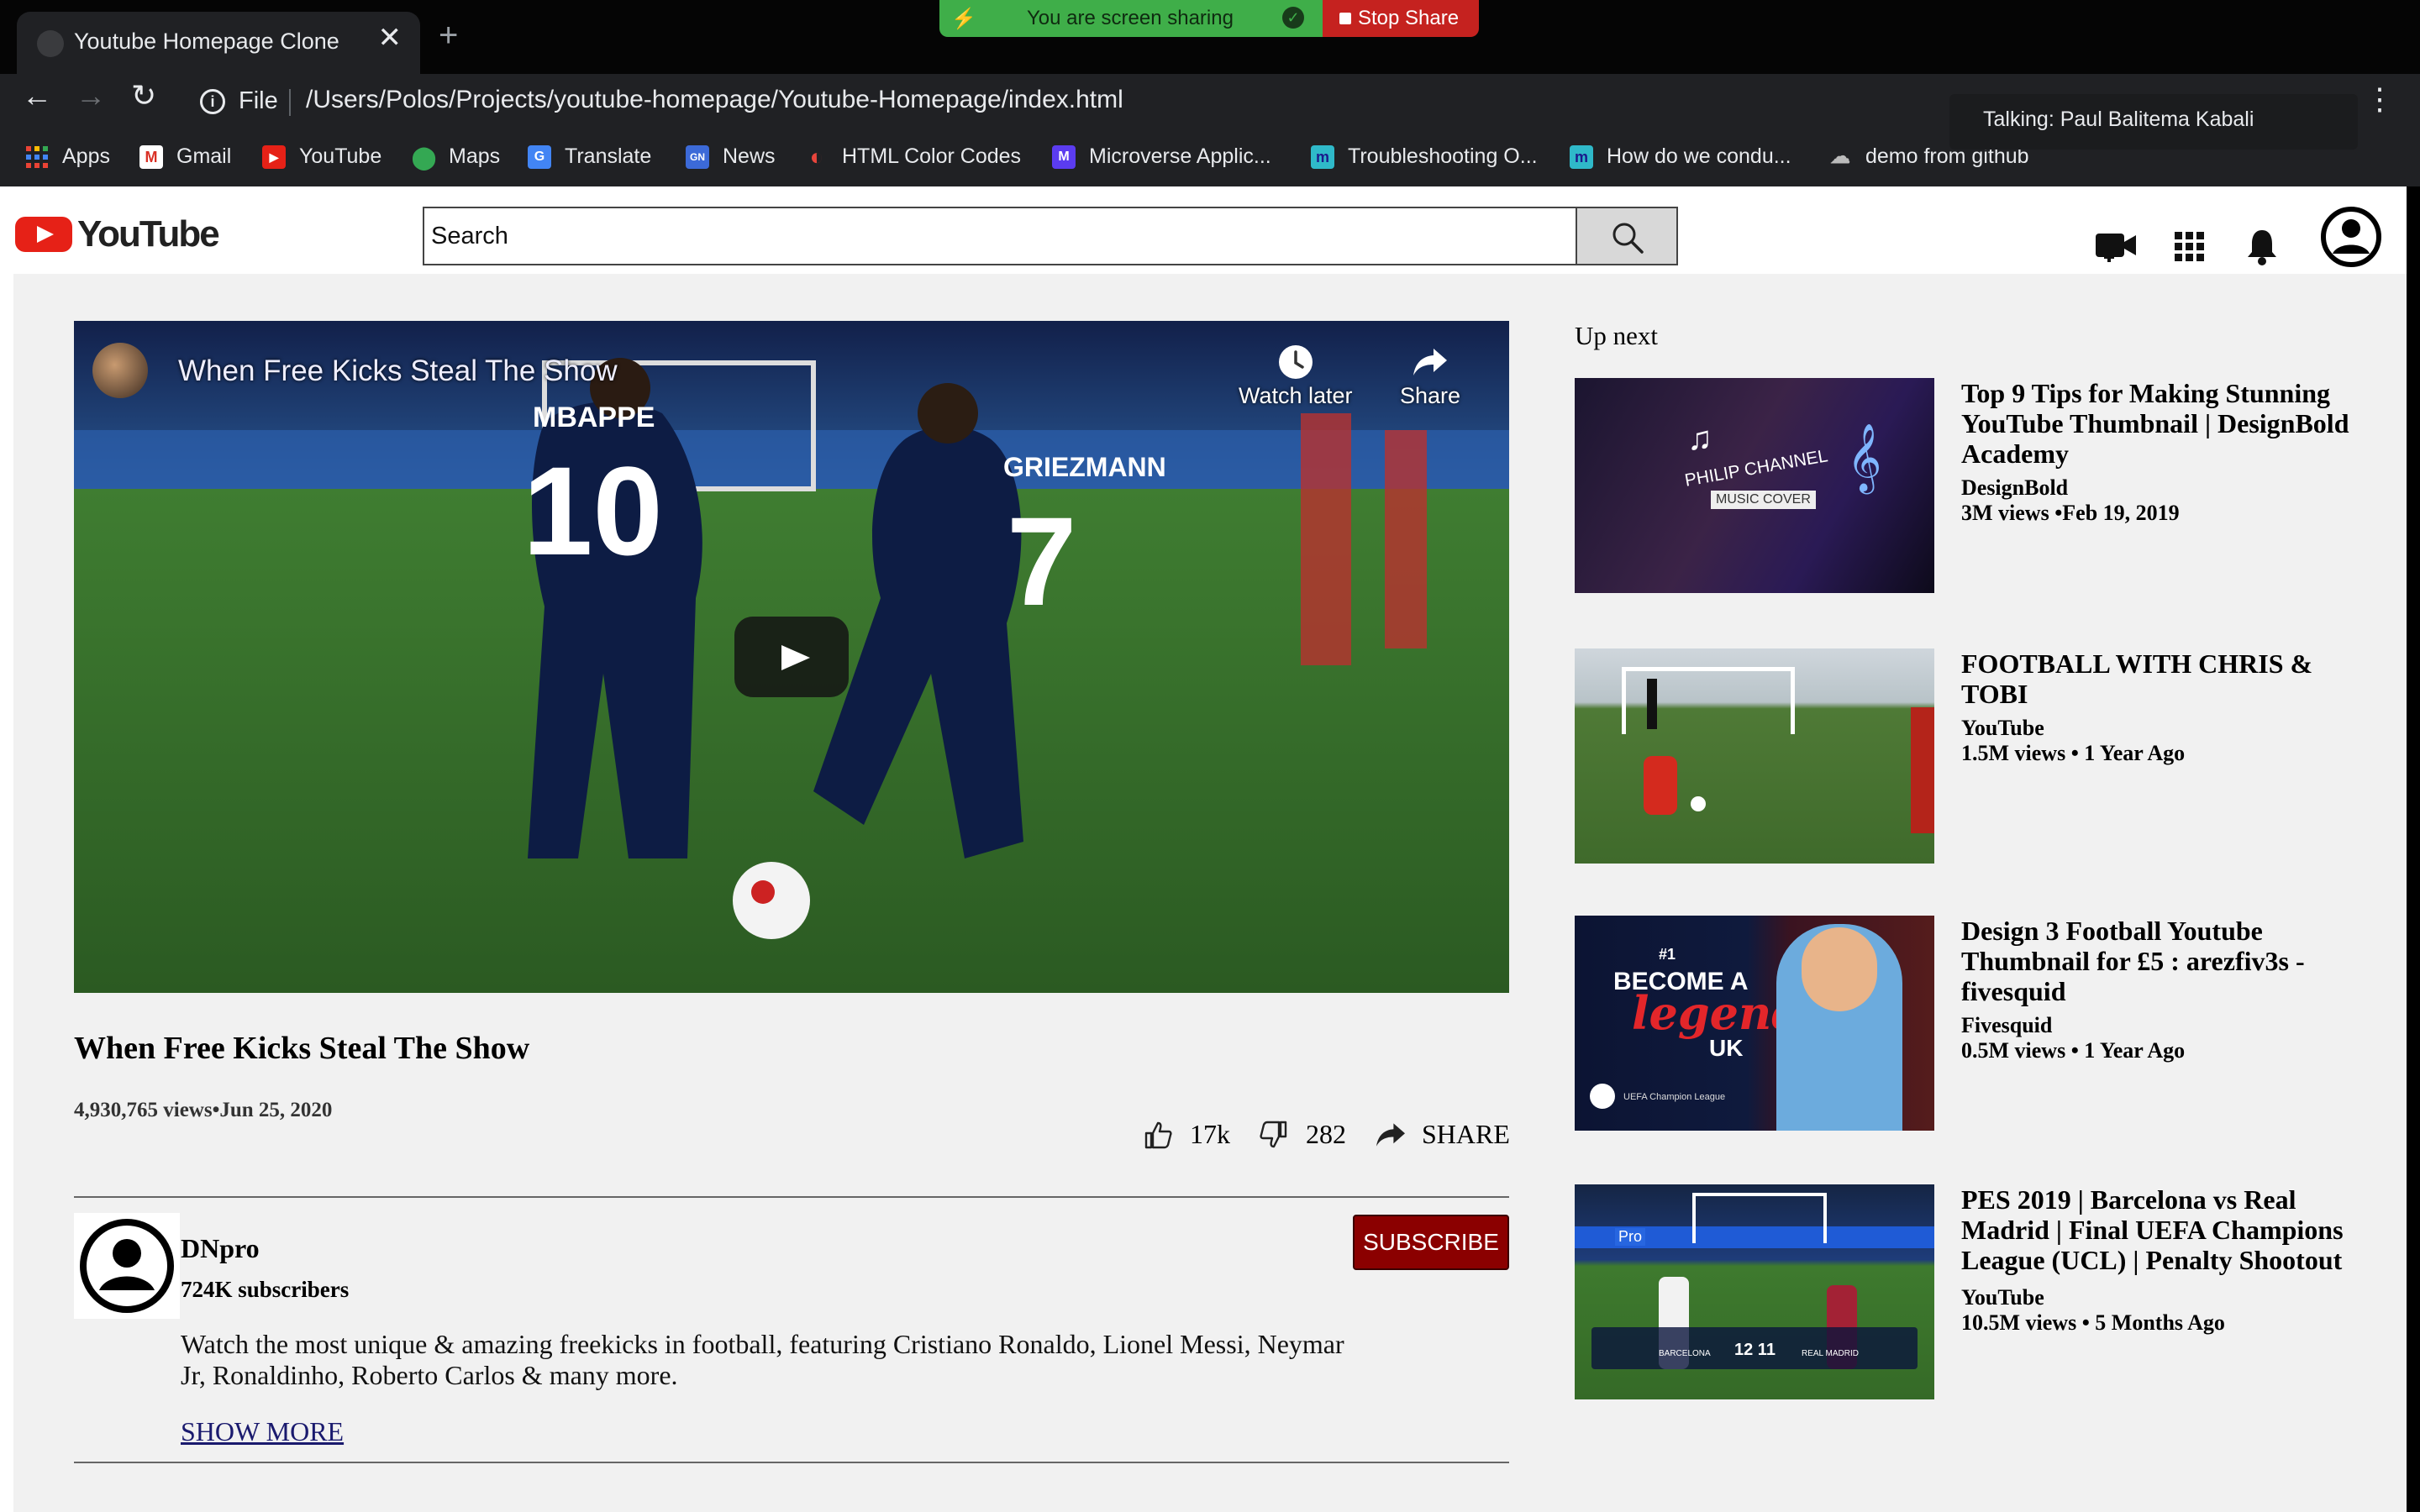 The width and height of the screenshot is (2420, 1512). I want to click on account-avatar-icon, so click(2351, 237).